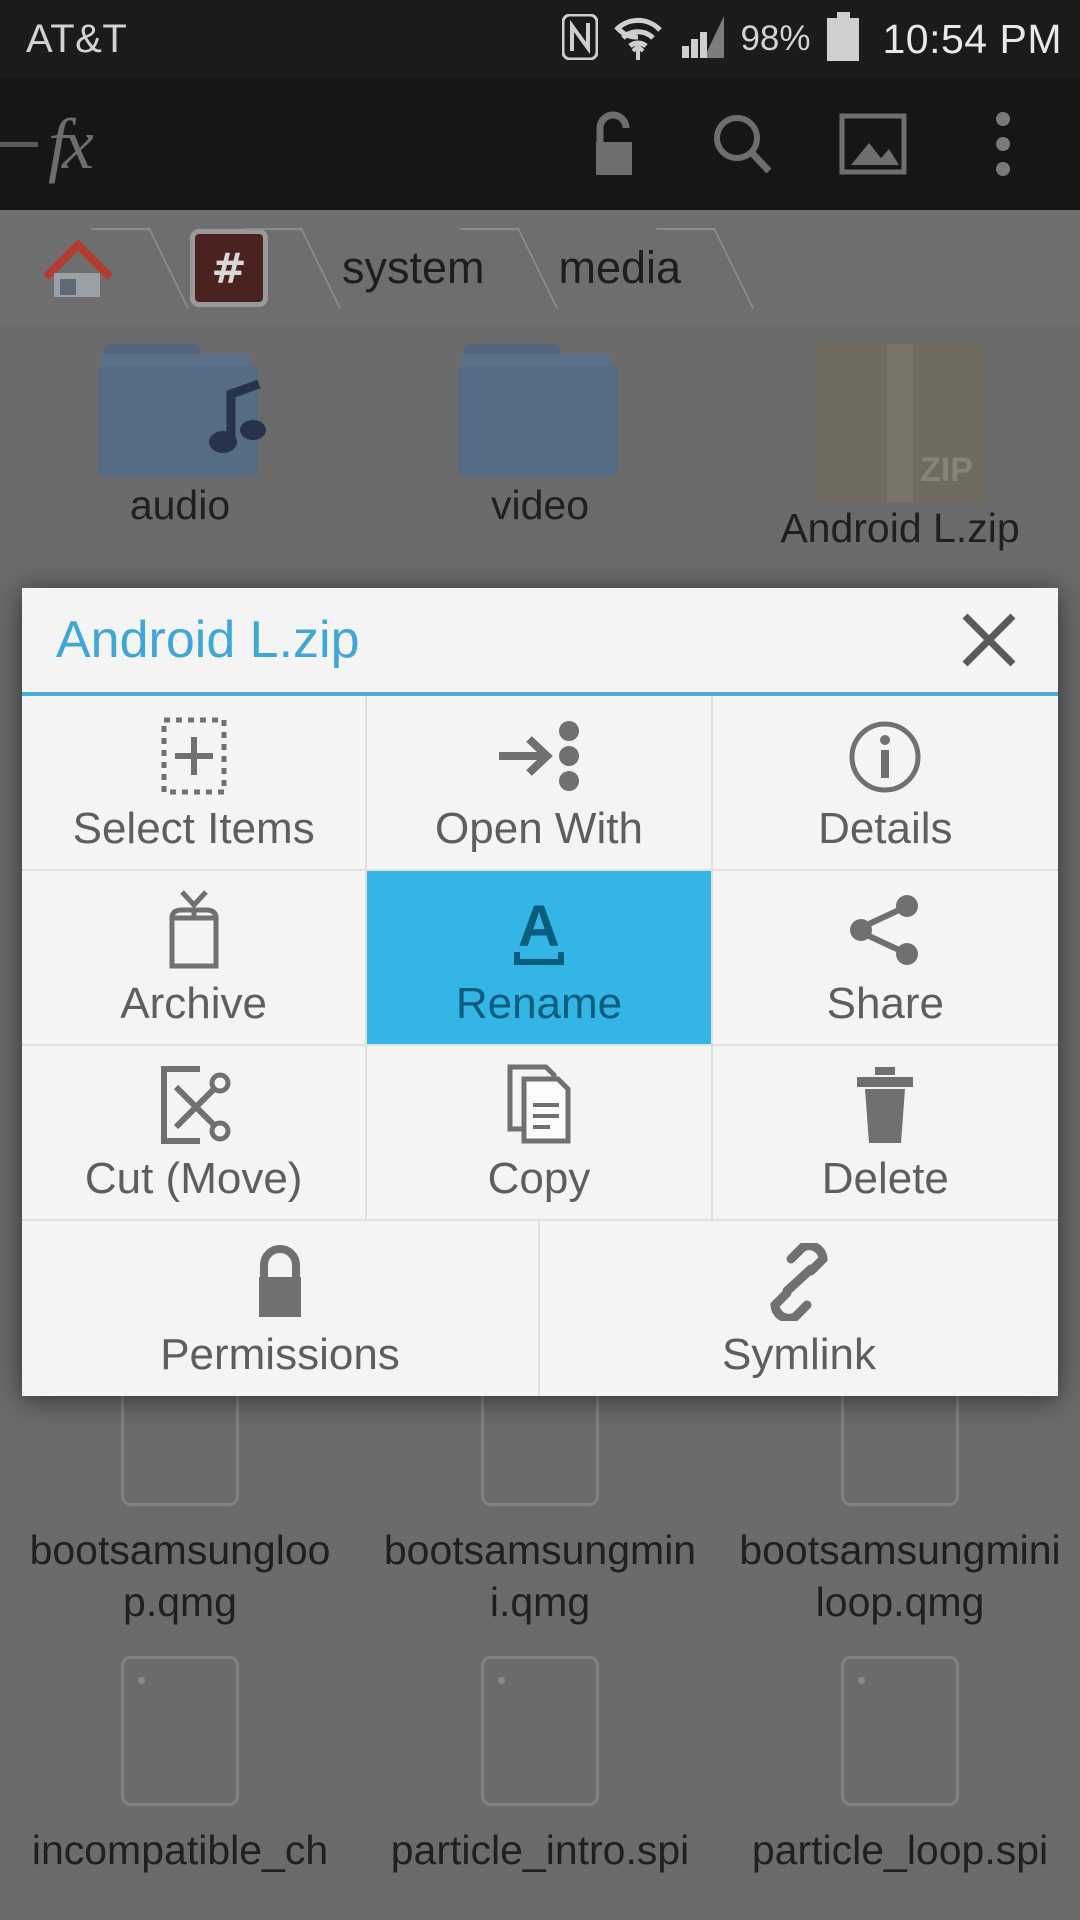 This screenshot has width=1080, height=1920. What do you see at coordinates (539, 926) in the screenshot?
I see `svg-text: A` at bounding box center [539, 926].